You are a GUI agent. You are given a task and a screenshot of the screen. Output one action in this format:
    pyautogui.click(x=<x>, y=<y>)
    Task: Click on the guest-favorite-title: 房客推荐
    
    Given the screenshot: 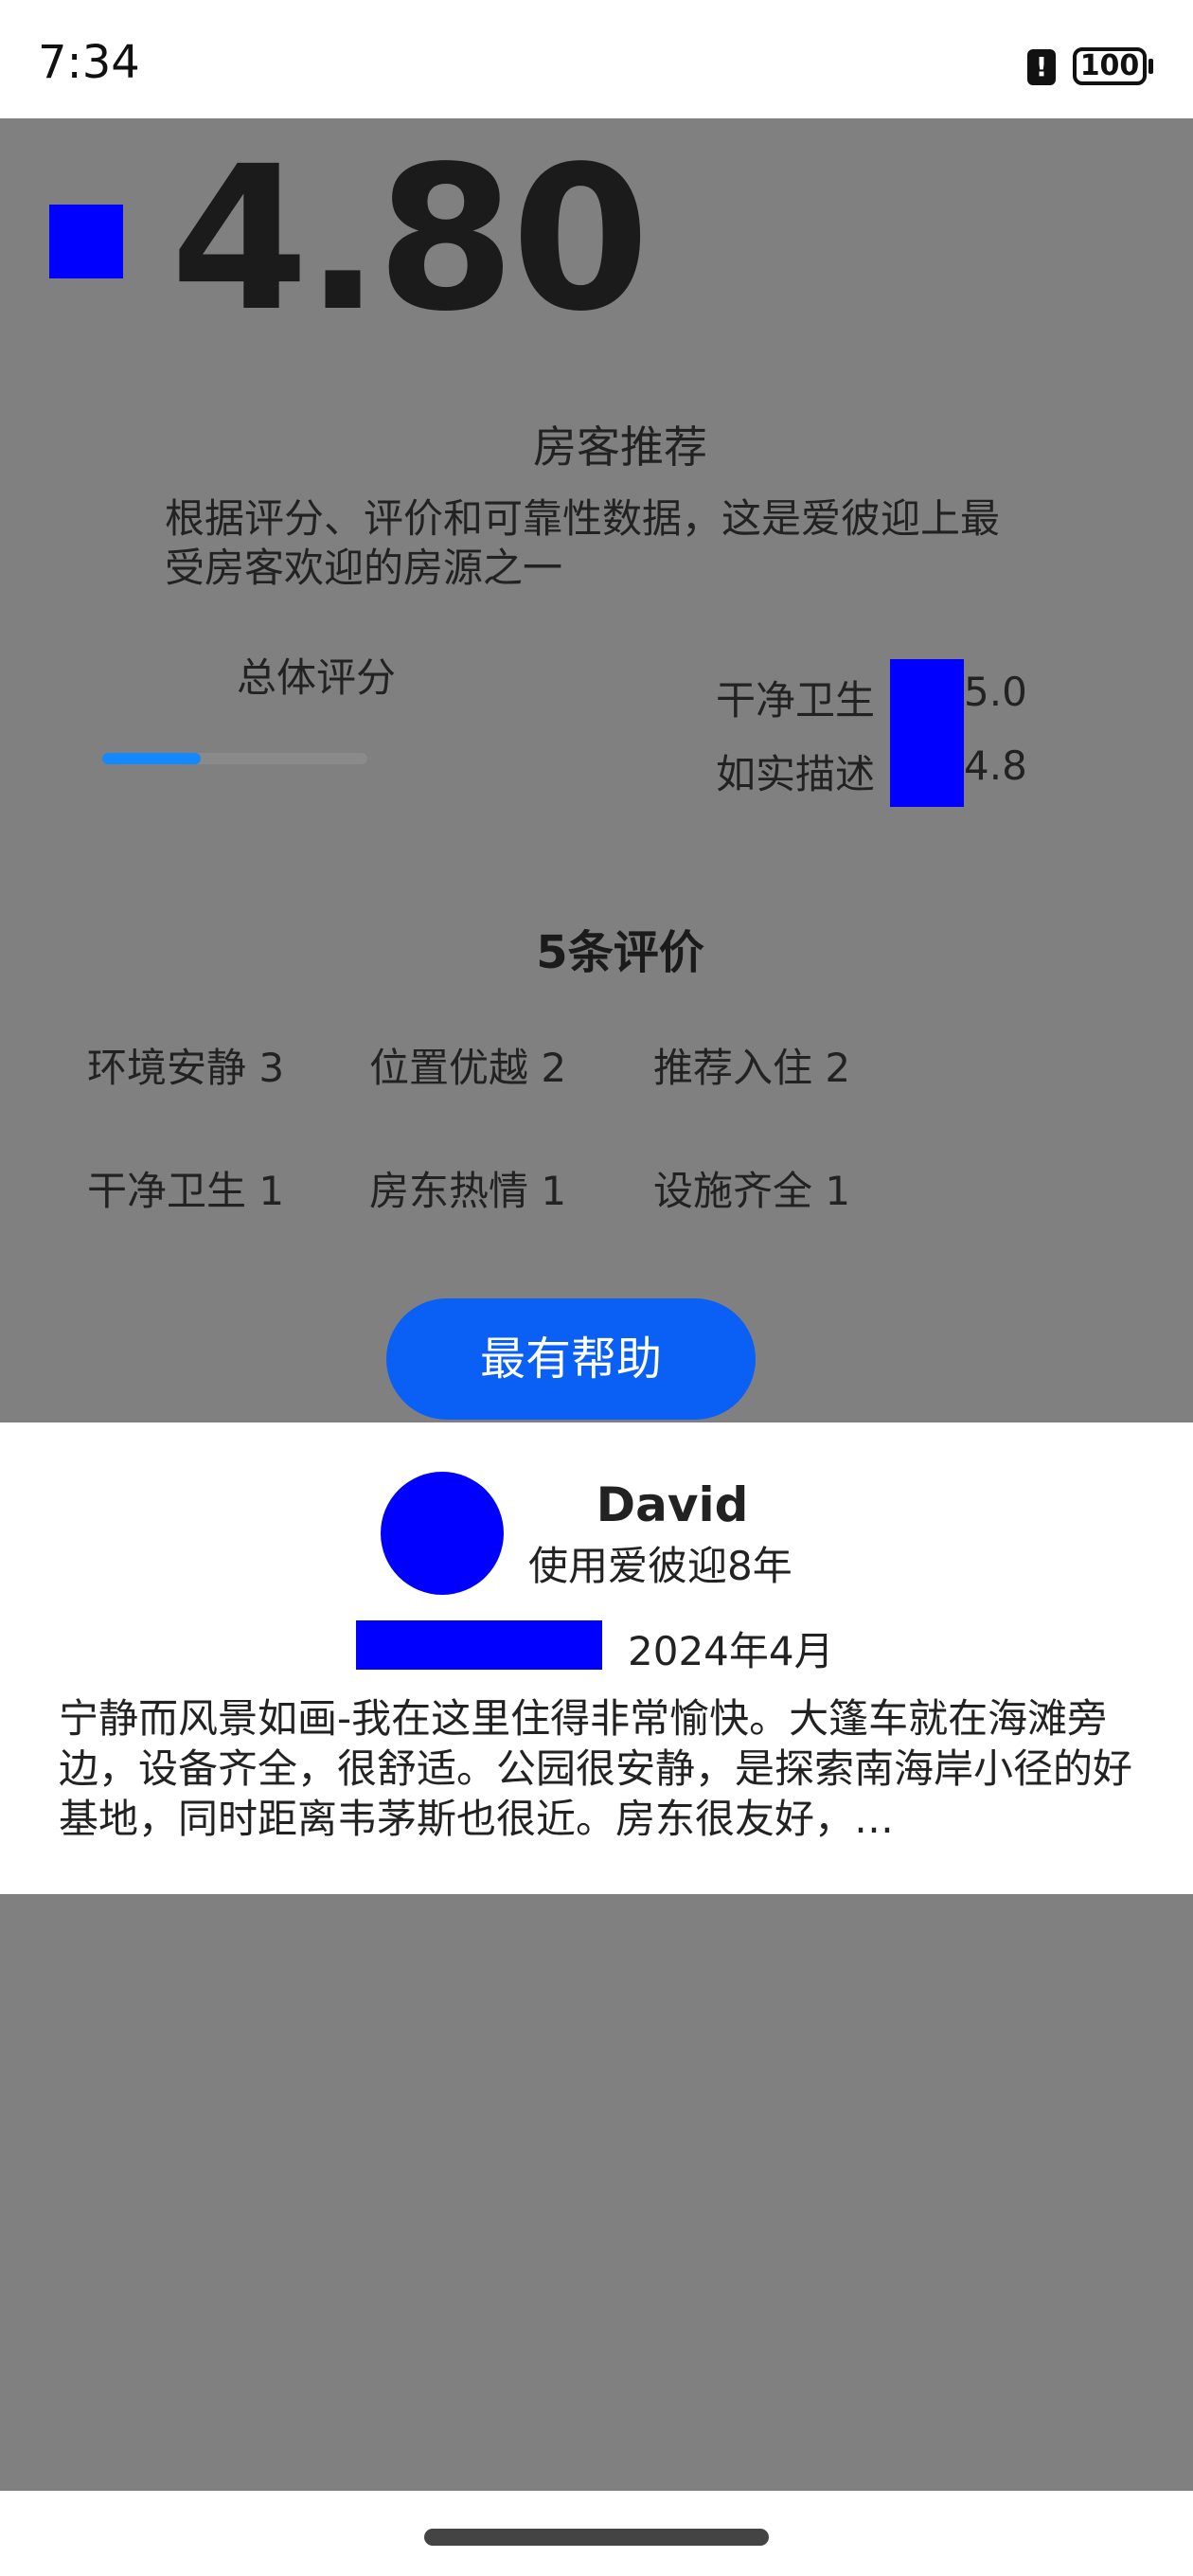 What is the action you would take?
    pyautogui.click(x=620, y=447)
    